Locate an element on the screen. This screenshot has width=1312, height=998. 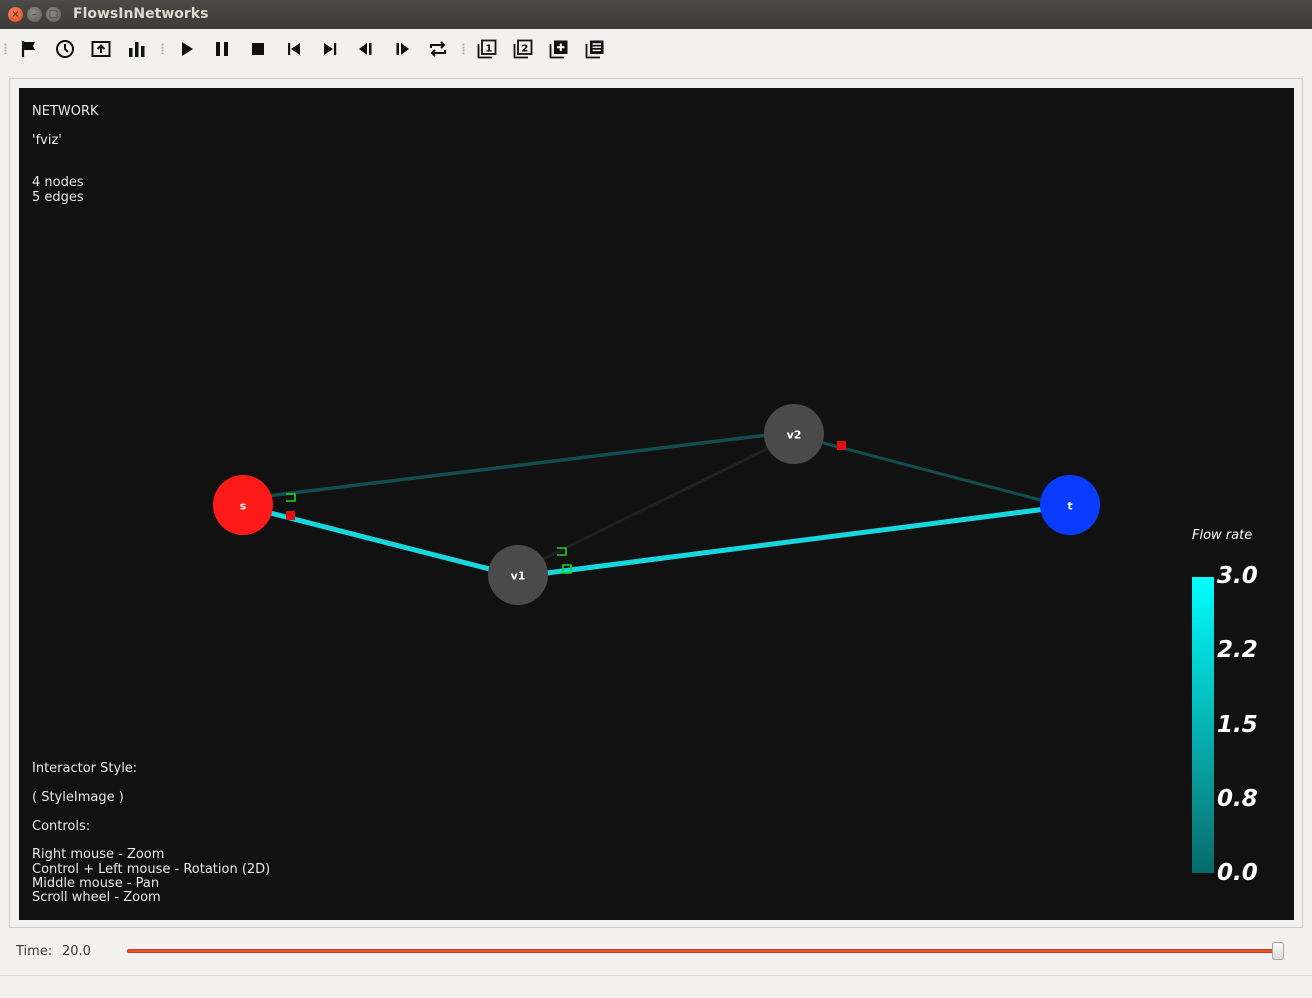
upload-button is located at coordinates (101, 49).